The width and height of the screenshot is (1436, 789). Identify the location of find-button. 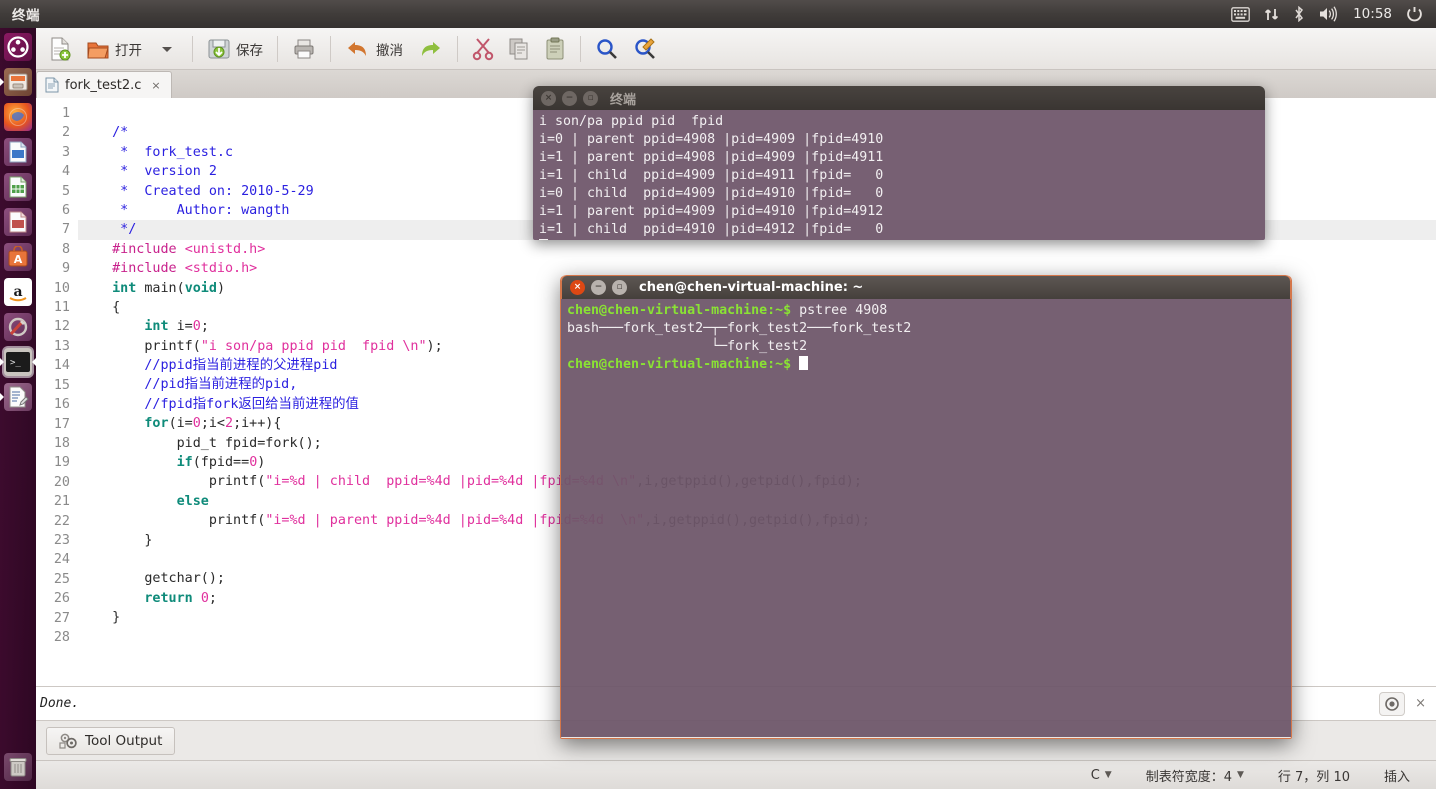
(607, 49).